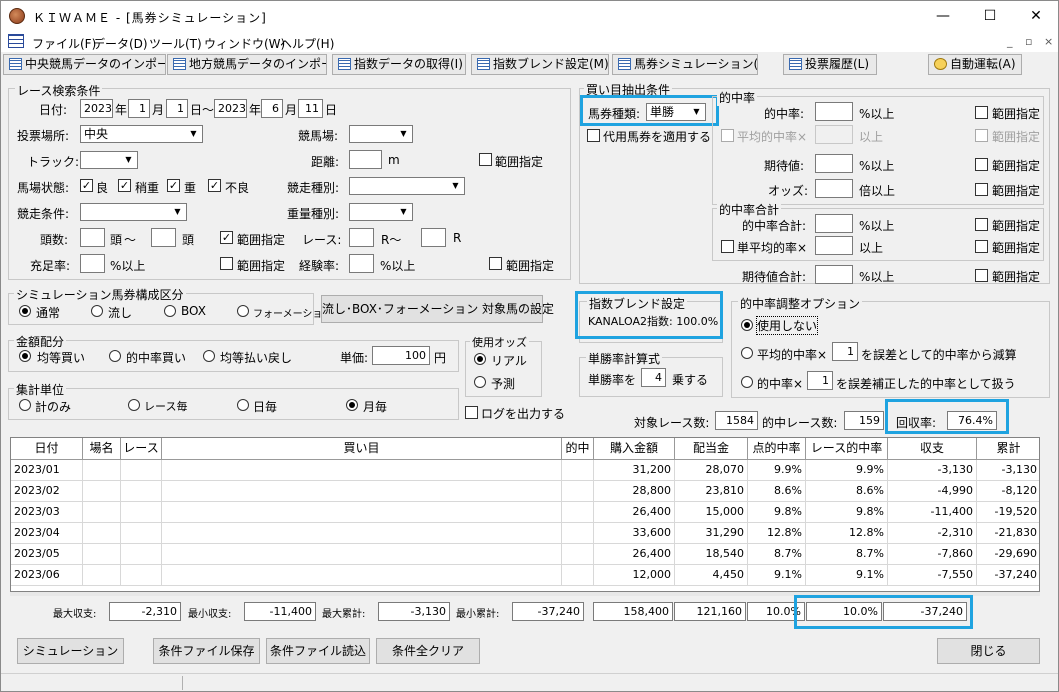  What do you see at coordinates (845, 351) in the screenshot?
I see `adjust-subtract-input: 1` at bounding box center [845, 351].